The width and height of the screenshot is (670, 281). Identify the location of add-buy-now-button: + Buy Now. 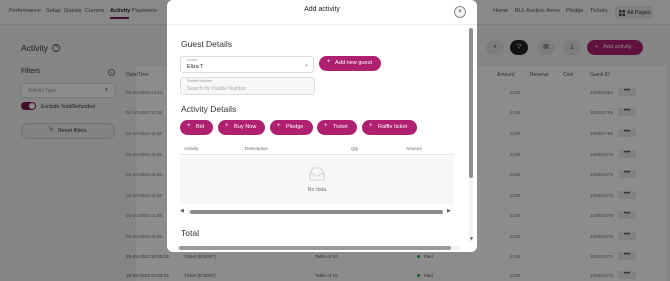
(241, 127).